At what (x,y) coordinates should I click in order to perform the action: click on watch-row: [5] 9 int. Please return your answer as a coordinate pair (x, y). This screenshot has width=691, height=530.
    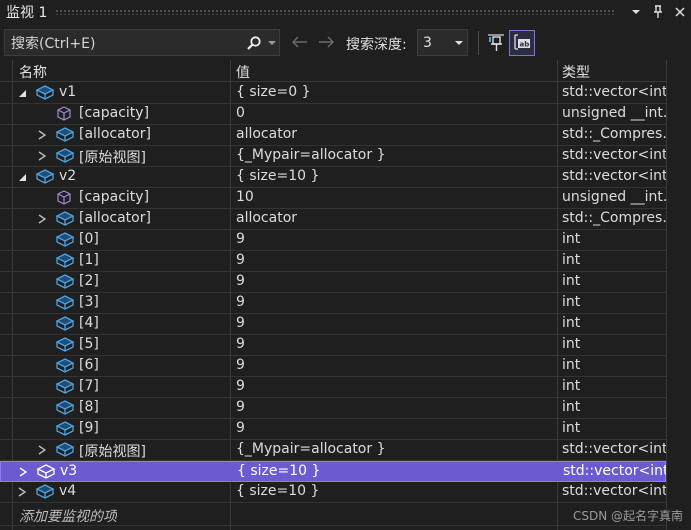
    Looking at the image, I should click on (333, 345).